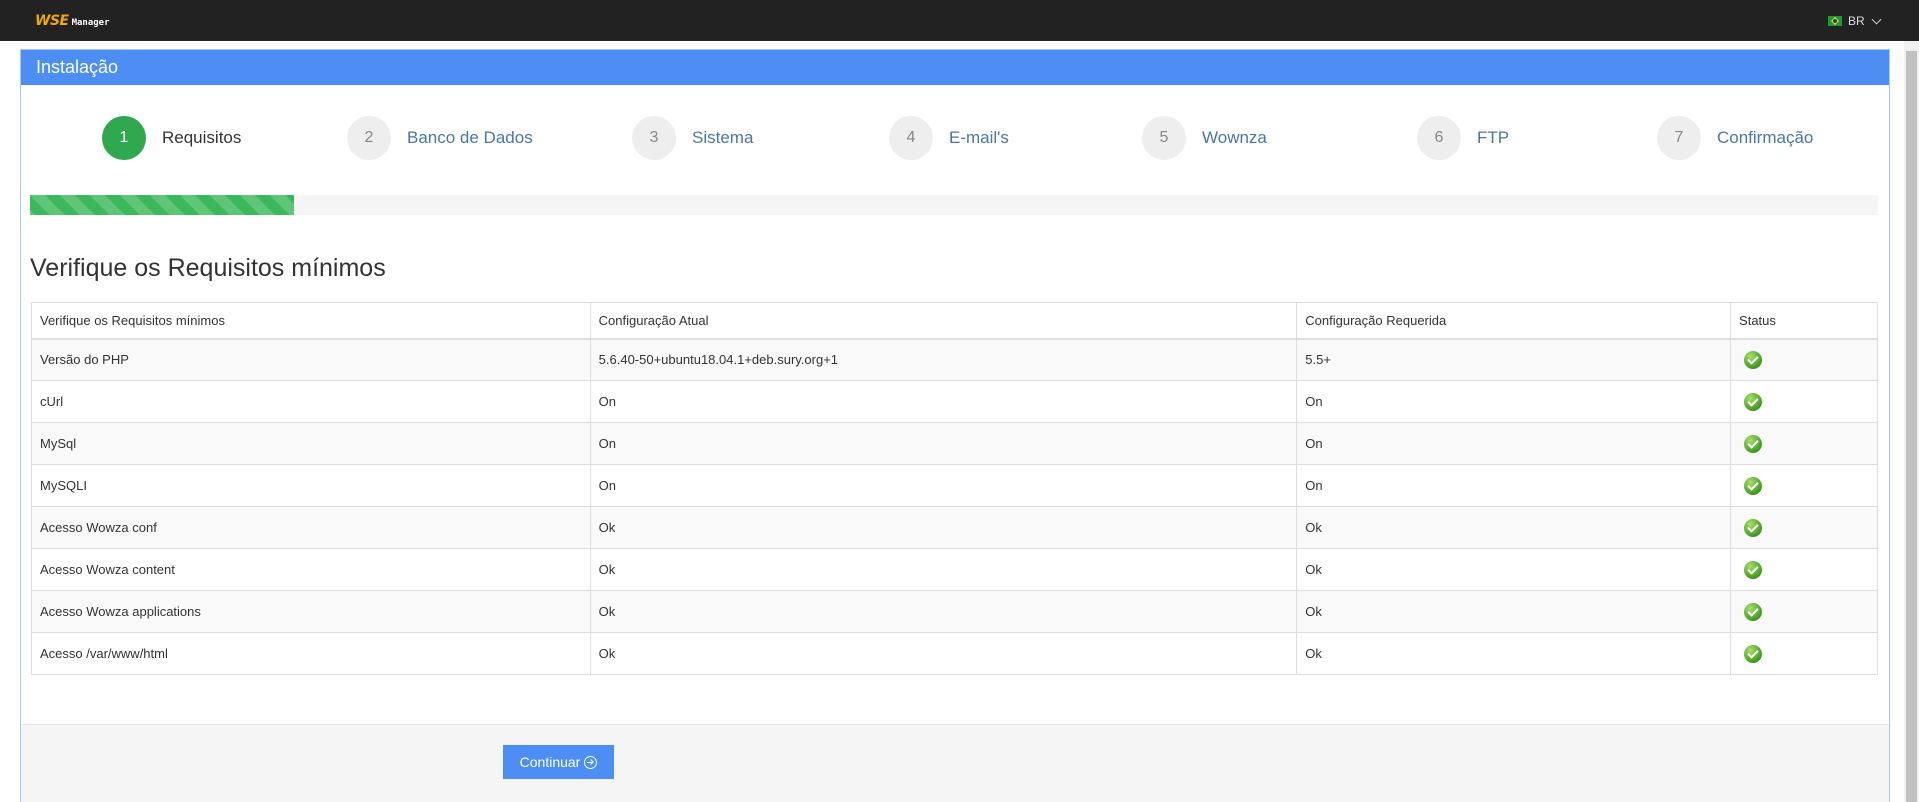 This screenshot has width=1919, height=802. I want to click on step-label: Banco de Dados, so click(470, 137).